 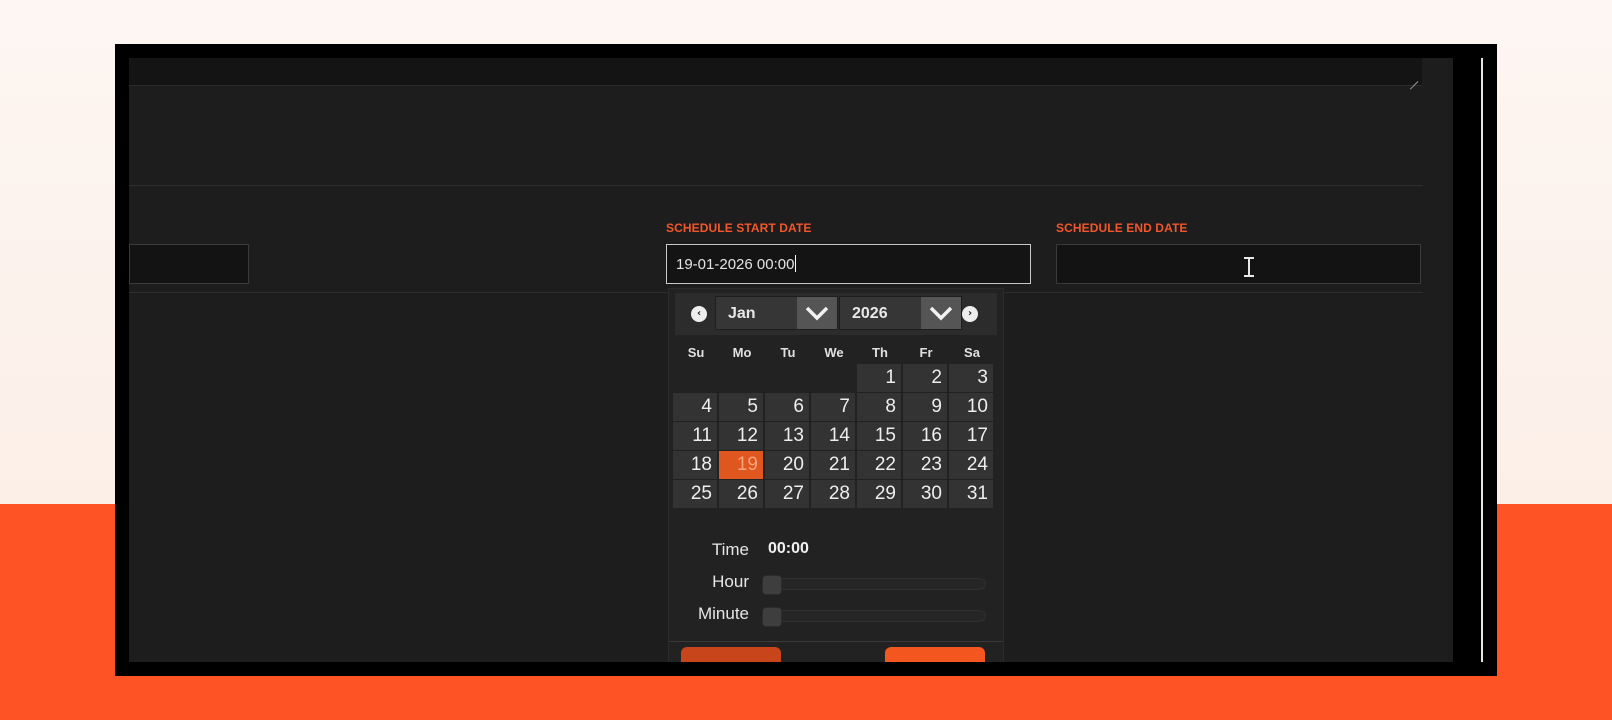 What do you see at coordinates (788, 548) in the screenshot?
I see `time-value: 00:00` at bounding box center [788, 548].